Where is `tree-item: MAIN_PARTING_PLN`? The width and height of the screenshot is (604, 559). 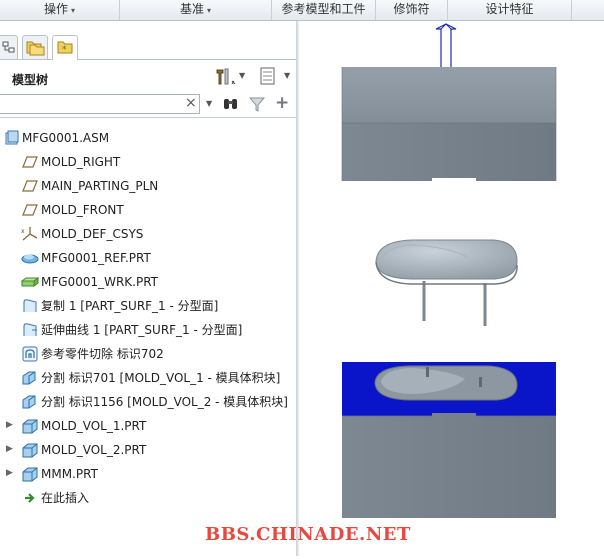 tree-item: MAIN_PARTING_PLN is located at coordinates (148, 186).